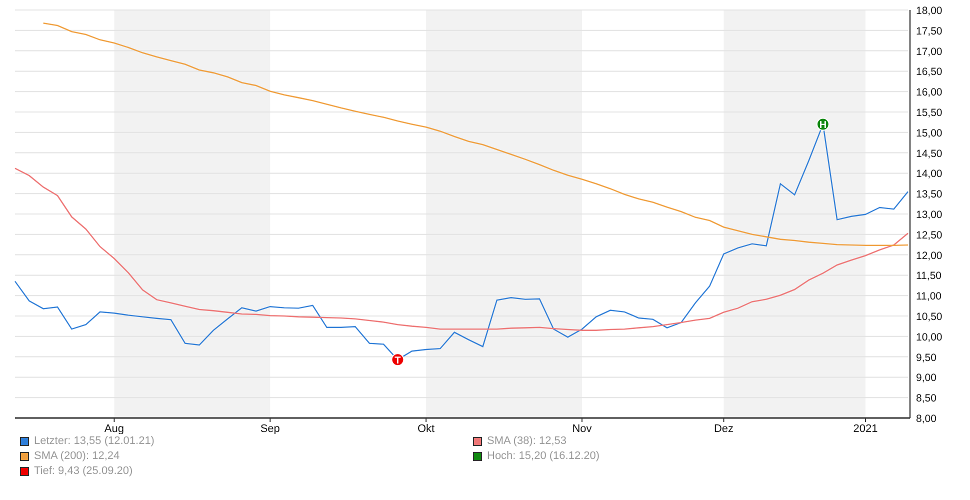 The height and width of the screenshot is (500, 970). I want to click on y-axis-label: 18,00, so click(929, 11).